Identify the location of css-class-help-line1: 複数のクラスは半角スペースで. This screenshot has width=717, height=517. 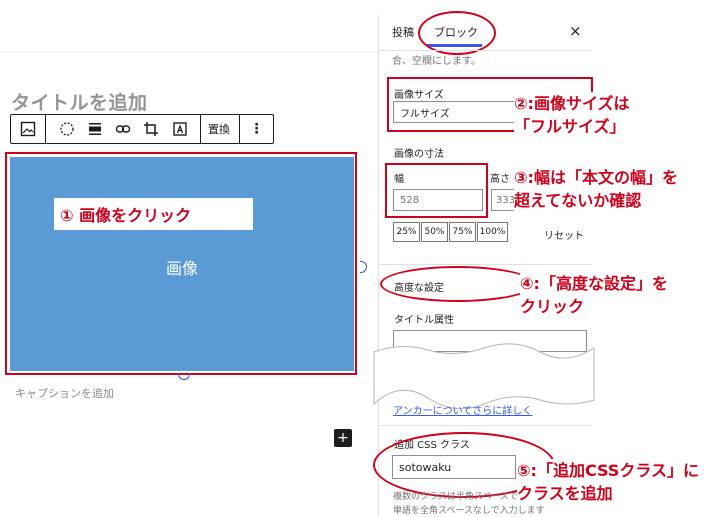
(455, 497).